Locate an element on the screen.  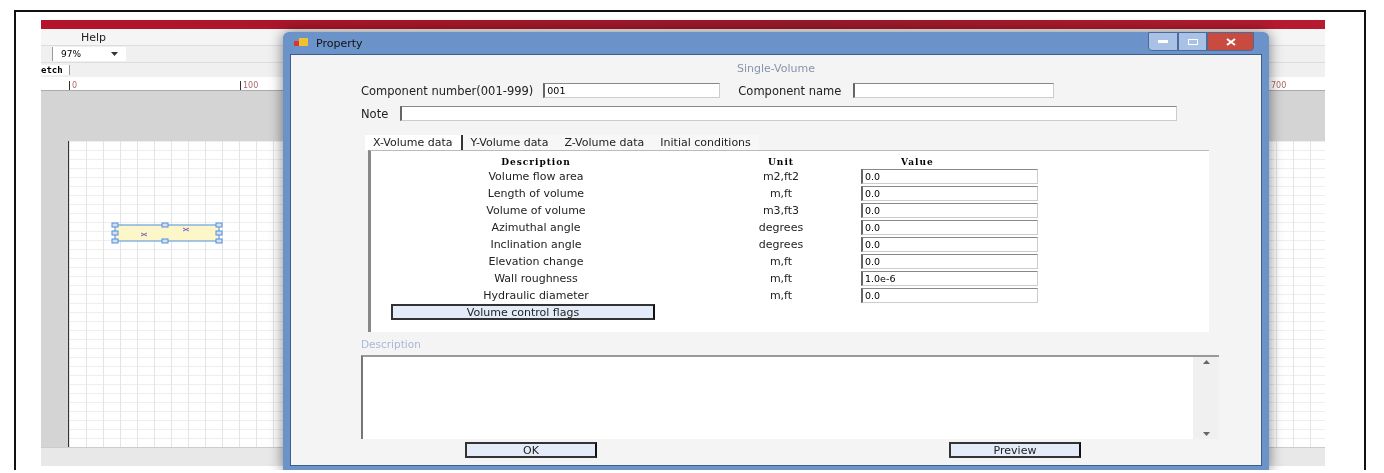
maximize-icon is located at coordinates (1192, 41).